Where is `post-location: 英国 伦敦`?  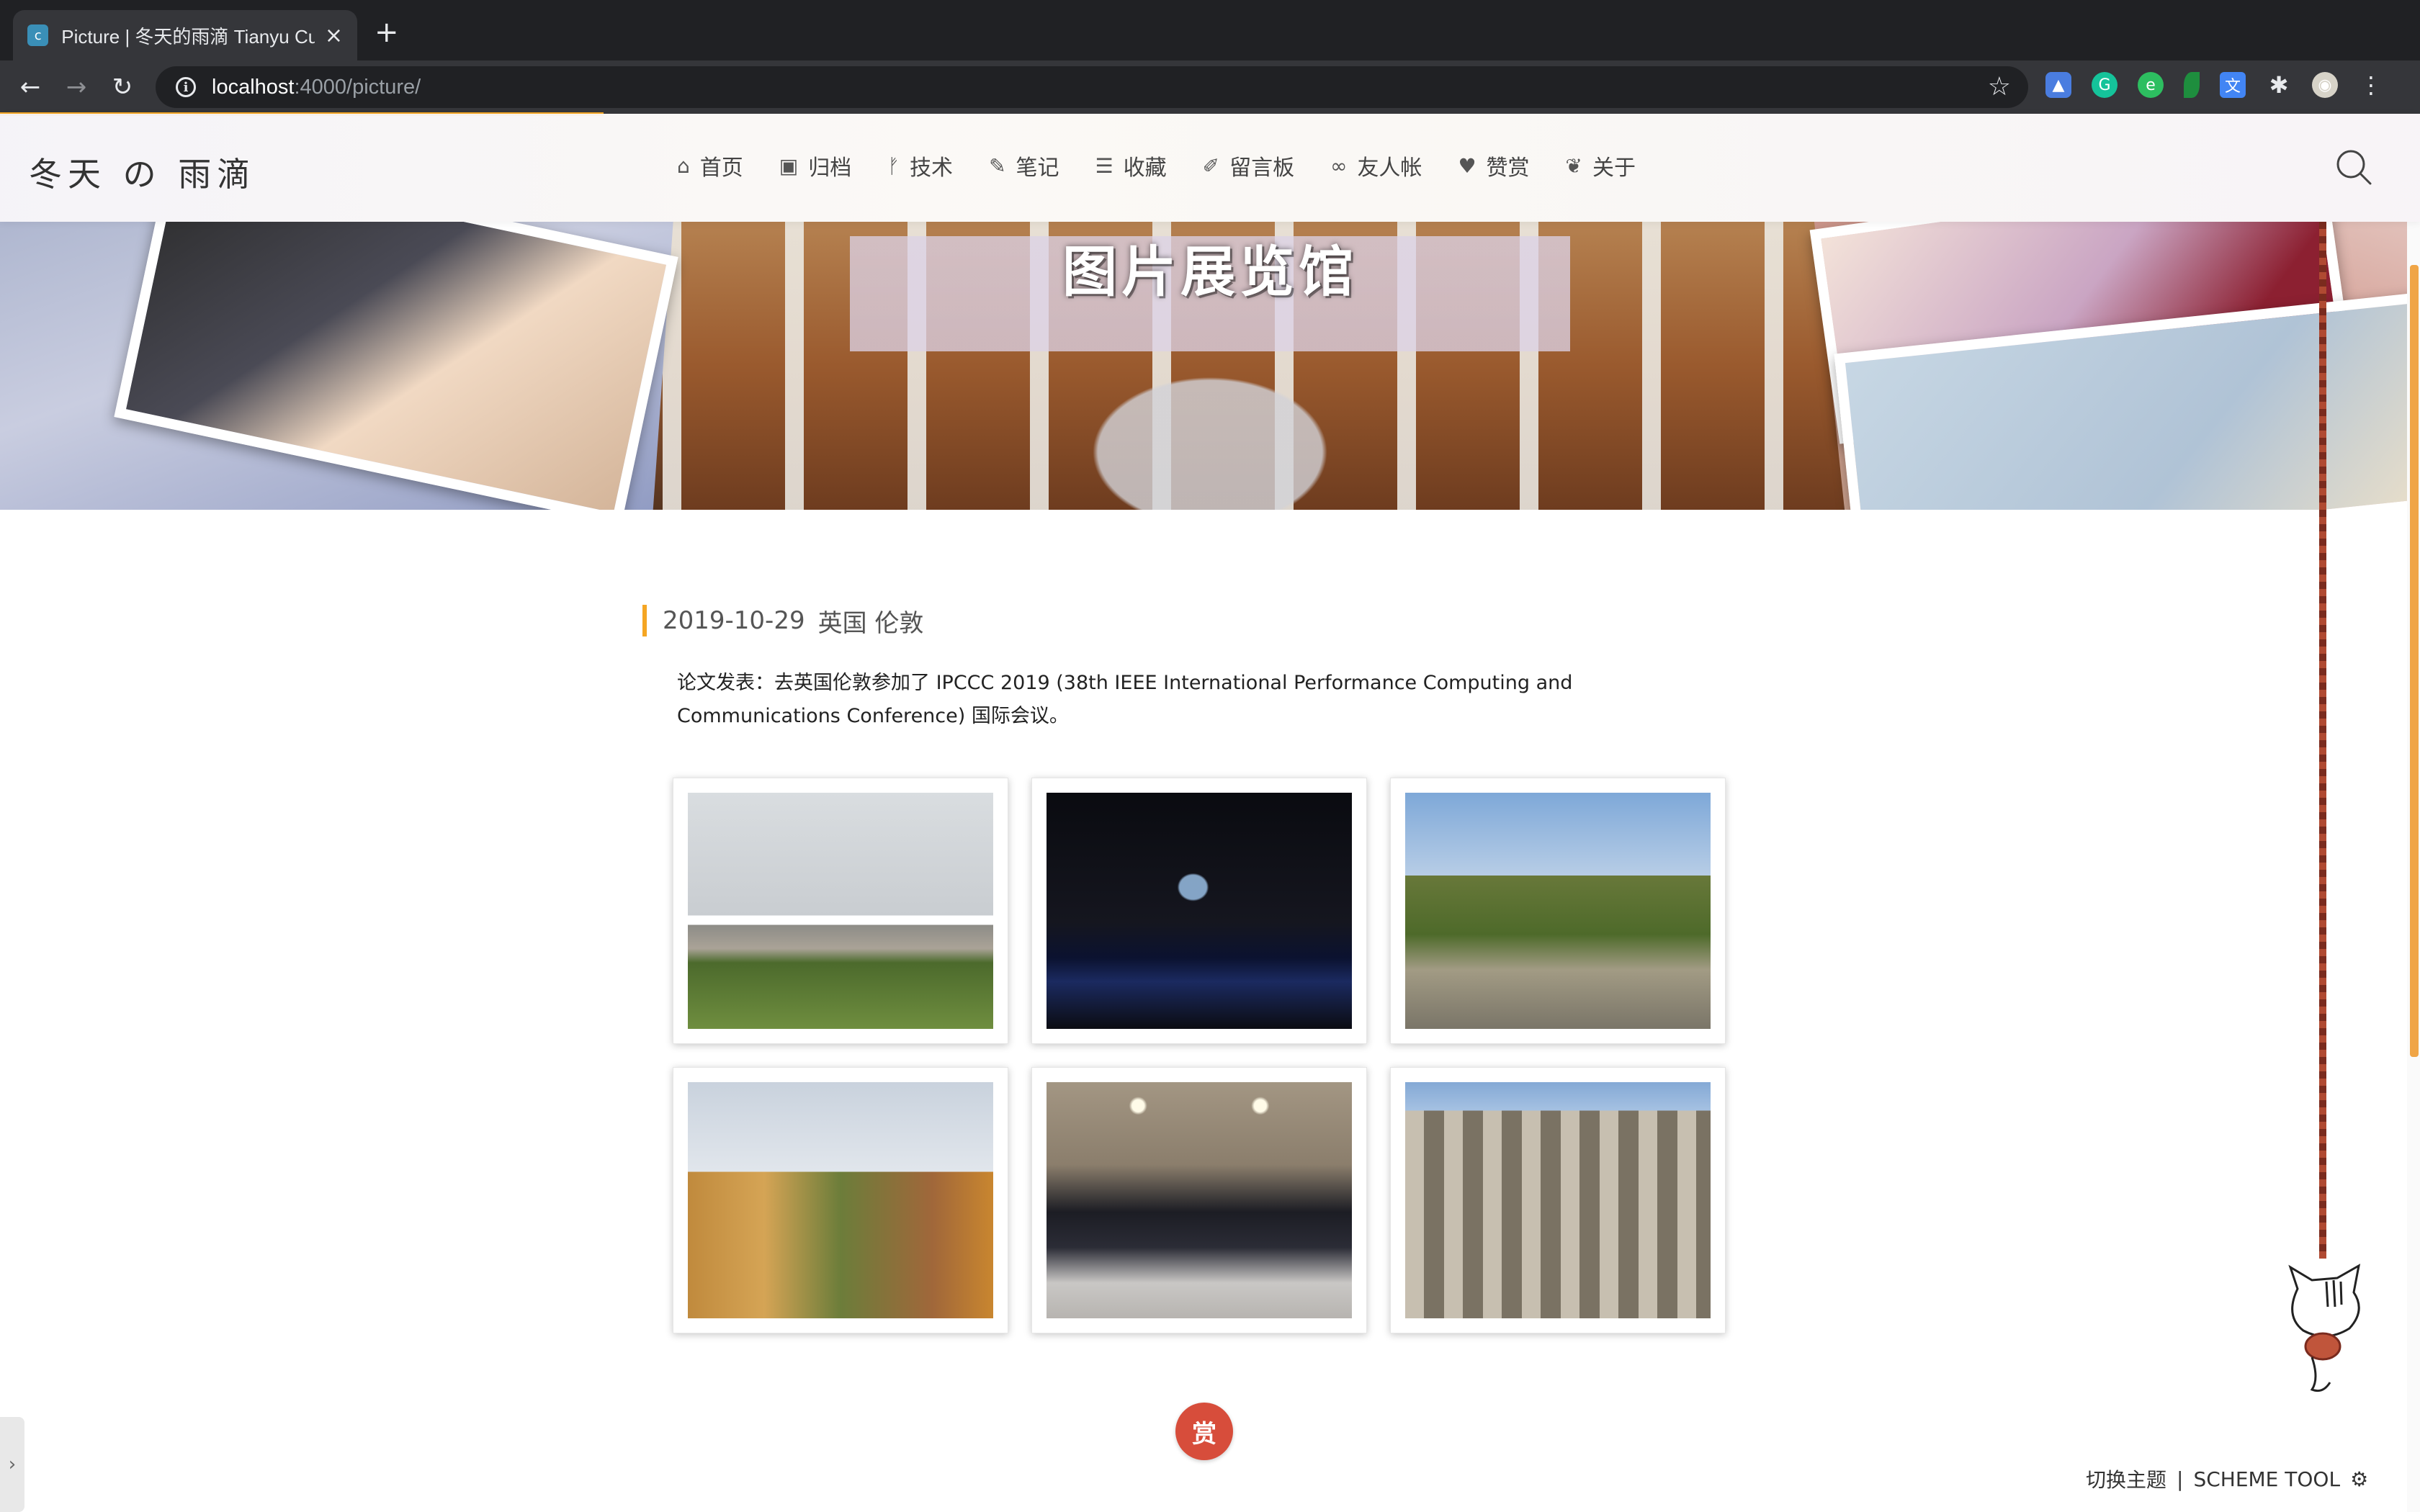 post-location: 英国 伦敦 is located at coordinates (870, 623).